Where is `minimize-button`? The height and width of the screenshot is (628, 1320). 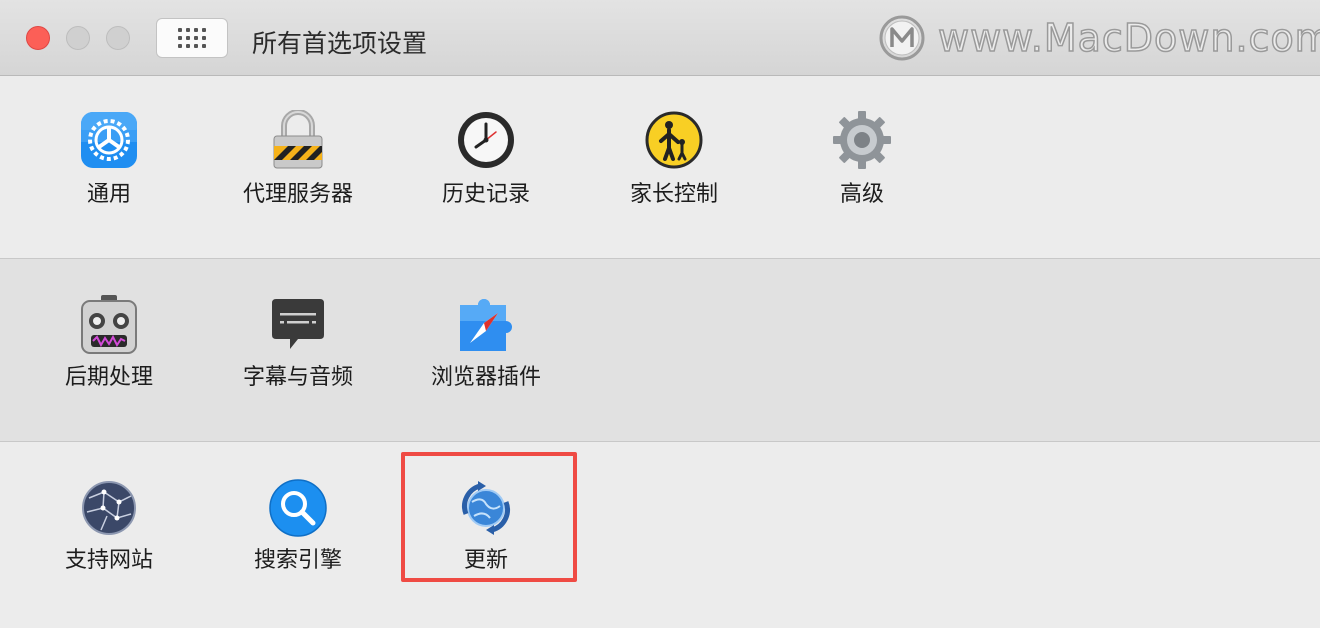
minimize-button is located at coordinates (78, 38).